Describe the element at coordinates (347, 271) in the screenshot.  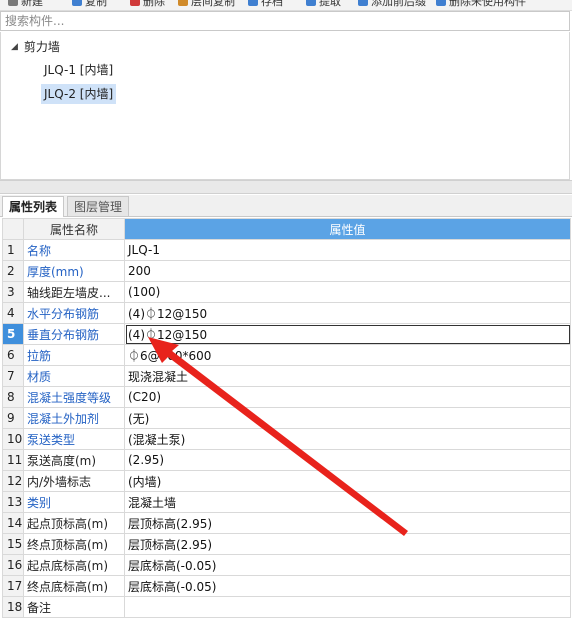
I see `property-value: 200` at that location.